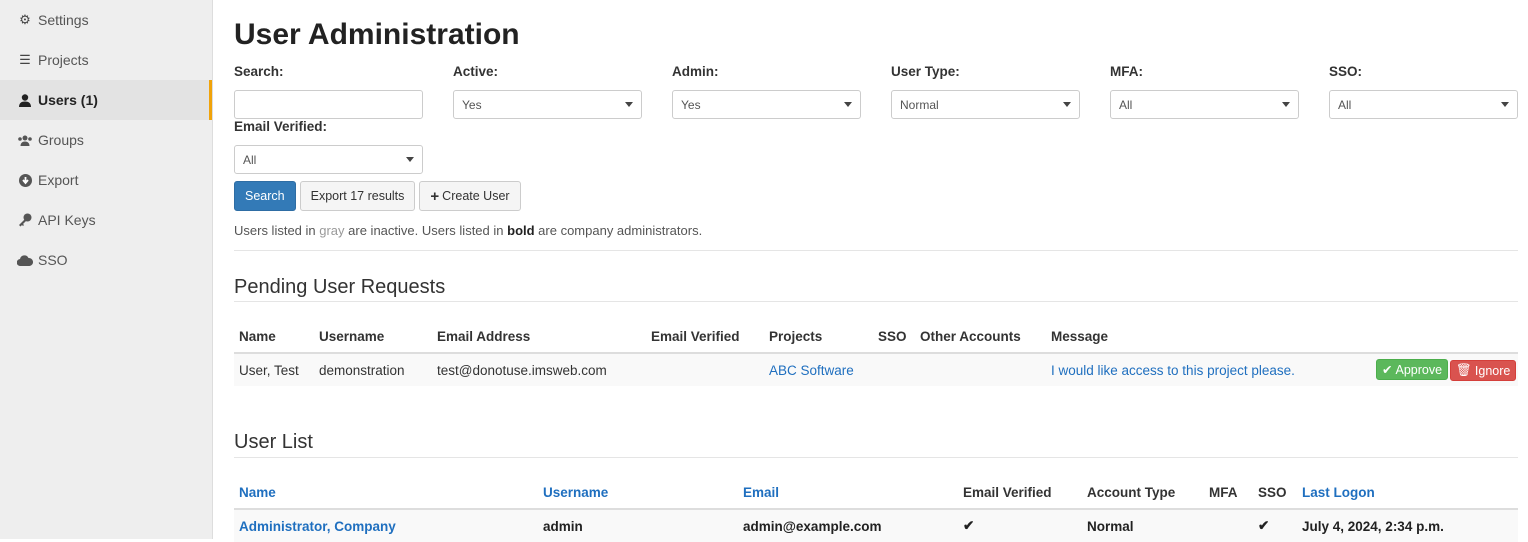 This screenshot has width=1528, height=542. I want to click on download-icon, so click(25, 180).